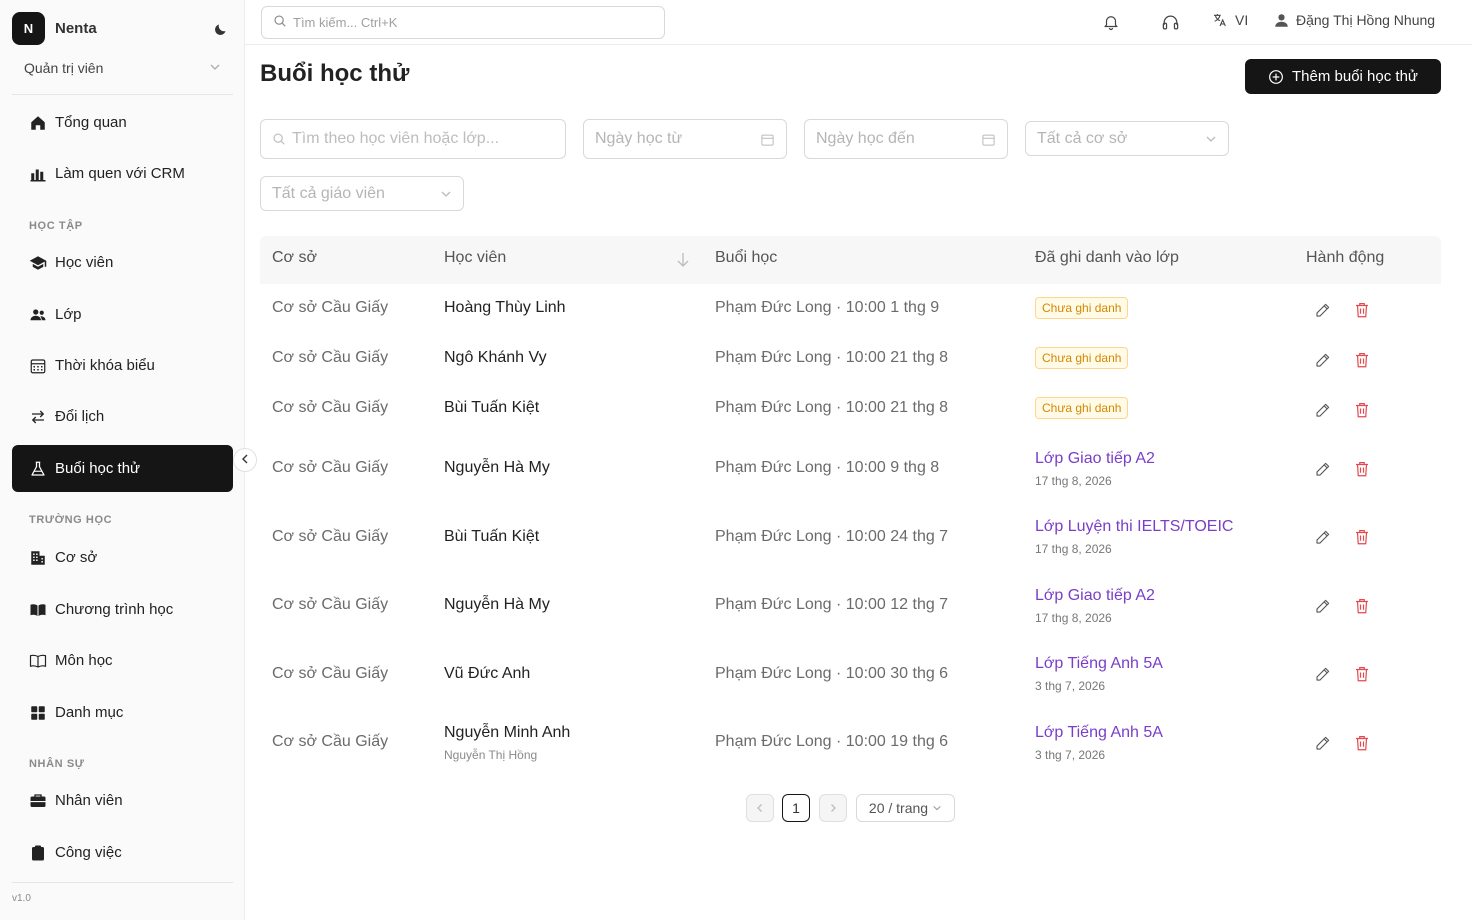 The height and width of the screenshot is (920, 1472). I want to click on filter-search, so click(413, 139).